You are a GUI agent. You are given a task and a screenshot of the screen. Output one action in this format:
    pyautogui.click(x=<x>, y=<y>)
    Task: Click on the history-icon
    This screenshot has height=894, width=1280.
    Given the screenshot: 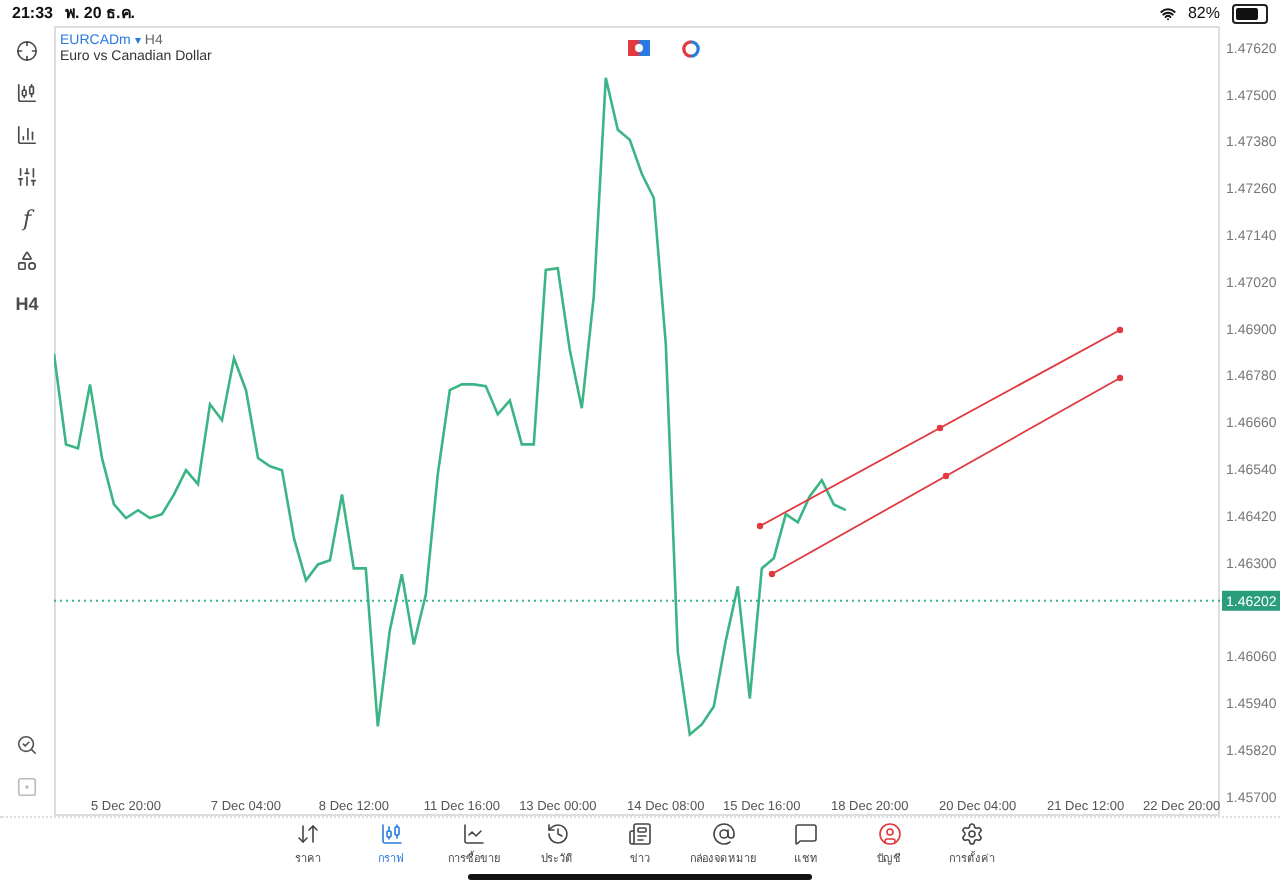 What is the action you would take?
    pyautogui.click(x=557, y=834)
    